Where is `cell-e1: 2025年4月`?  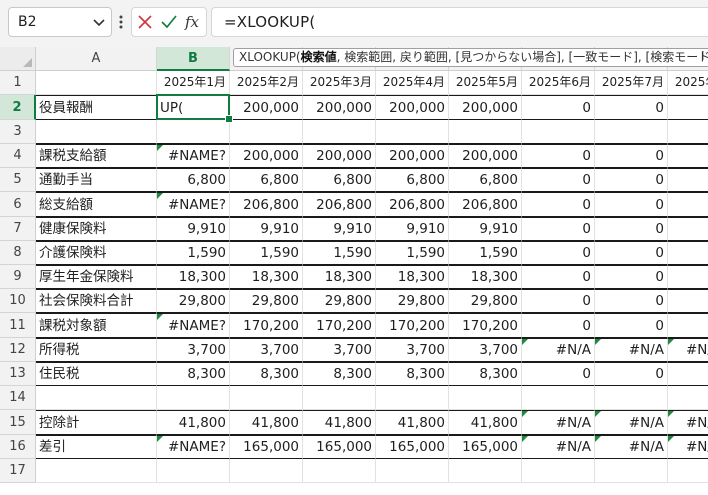 cell-e1: 2025年4月 is located at coordinates (412, 83).